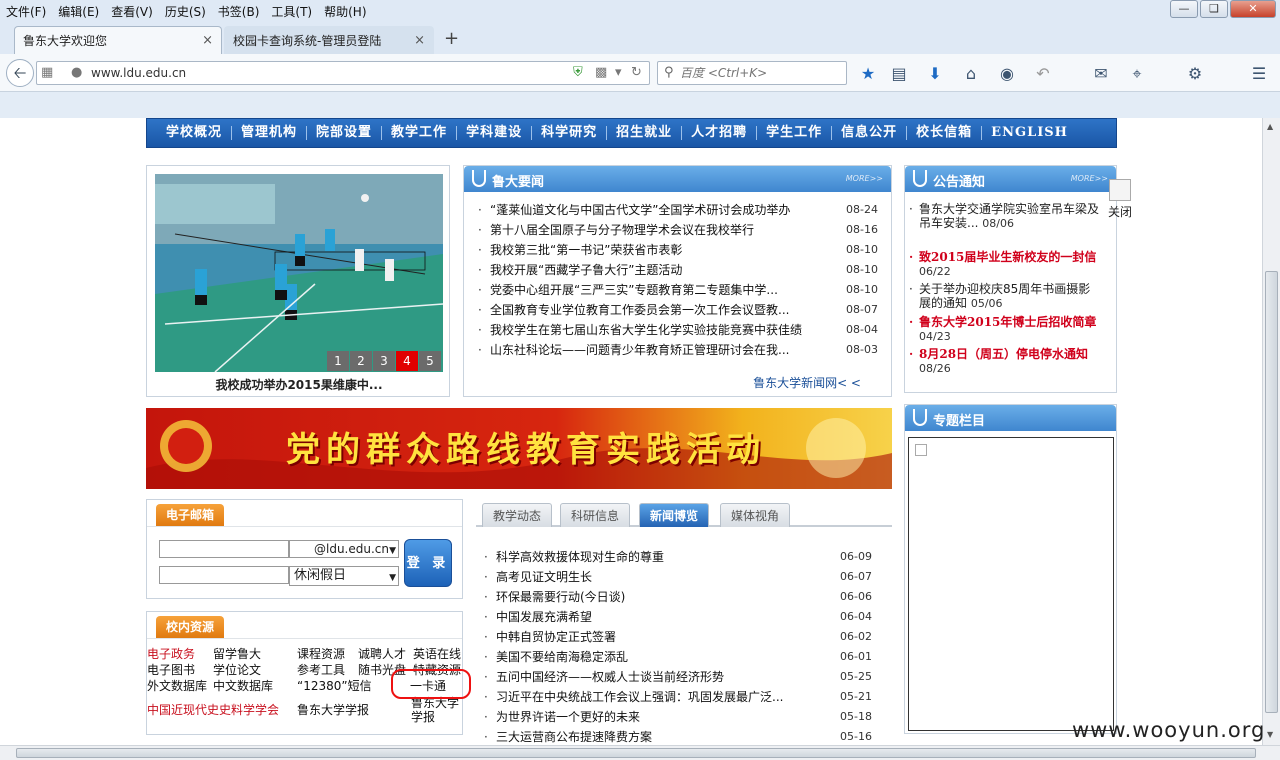 The height and width of the screenshot is (760, 1280). Describe the element at coordinates (655, 270) in the screenshot. I see `news-title: 我校开展“西藏学子鲁大行”主题活动` at that location.